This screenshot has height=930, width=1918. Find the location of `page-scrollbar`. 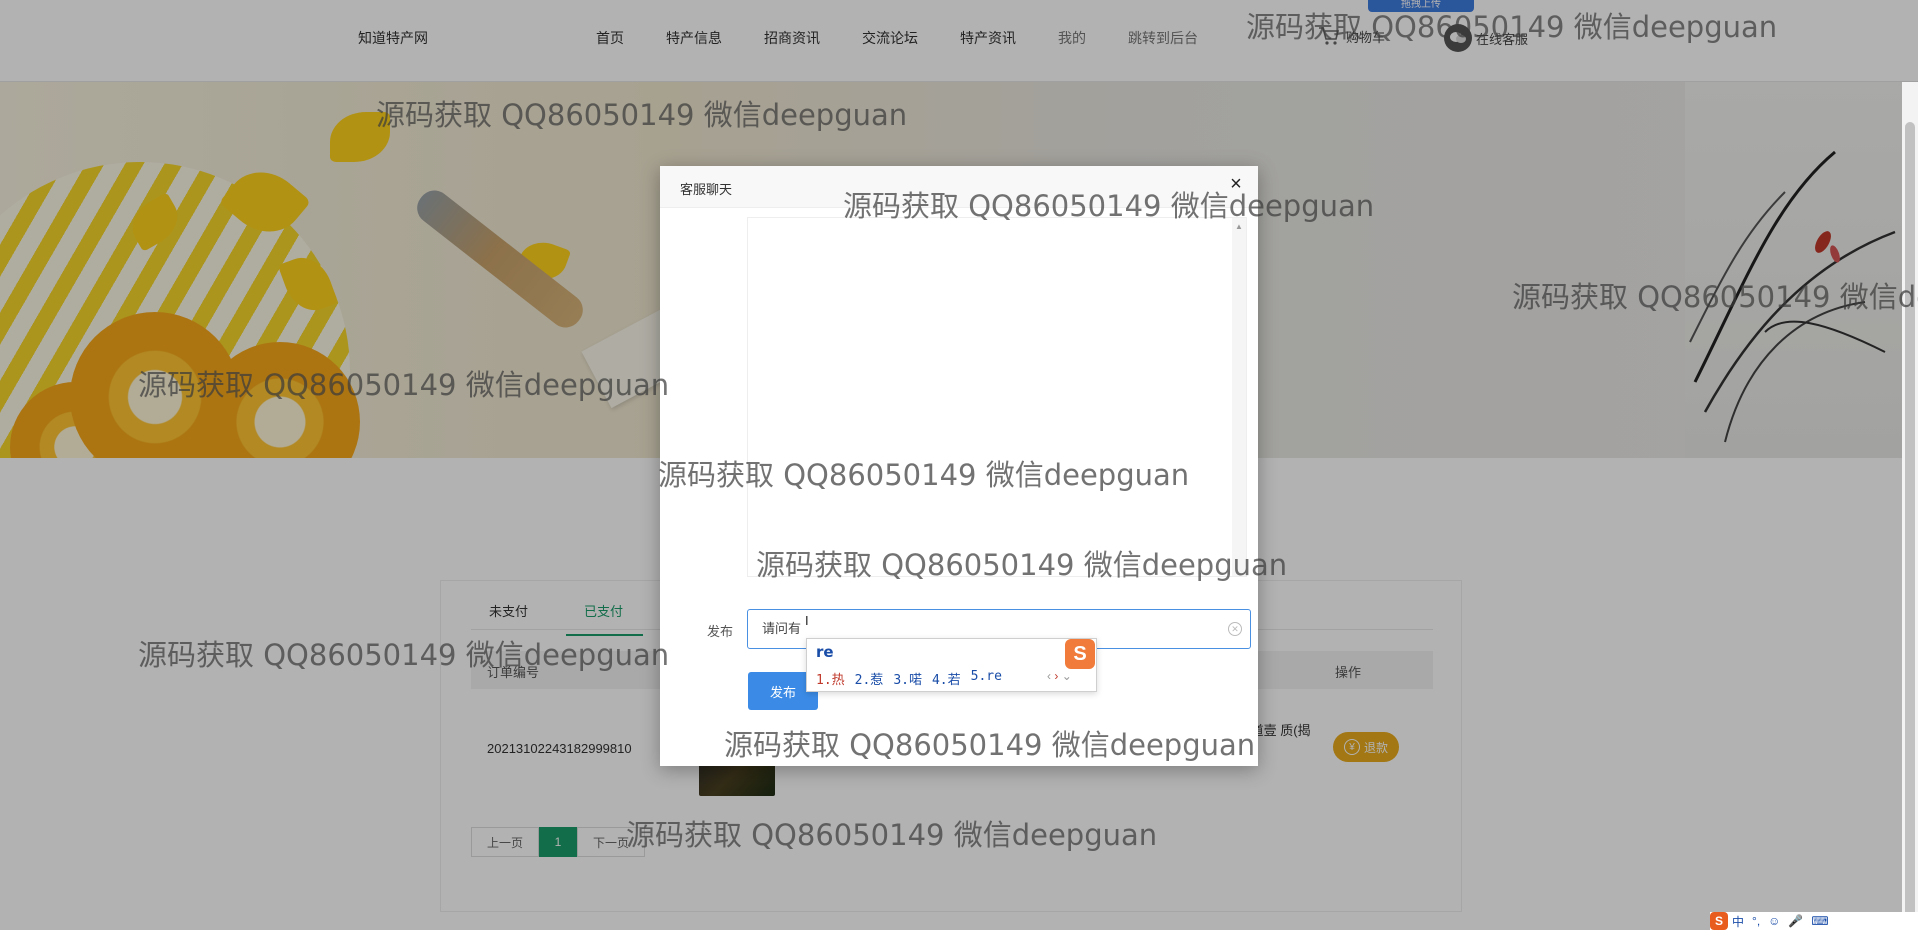

page-scrollbar is located at coordinates (1910, 506).